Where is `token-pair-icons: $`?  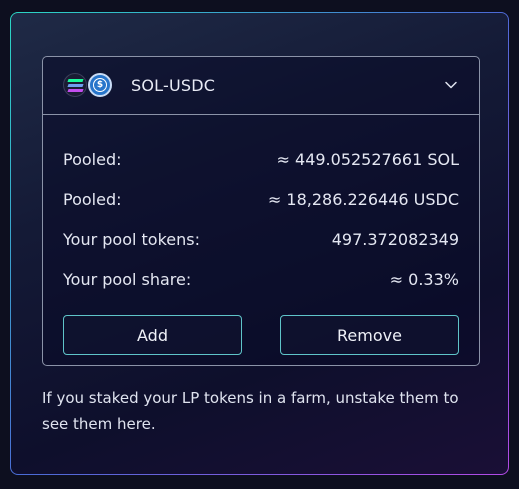
token-pair-icons: $ is located at coordinates (88, 85).